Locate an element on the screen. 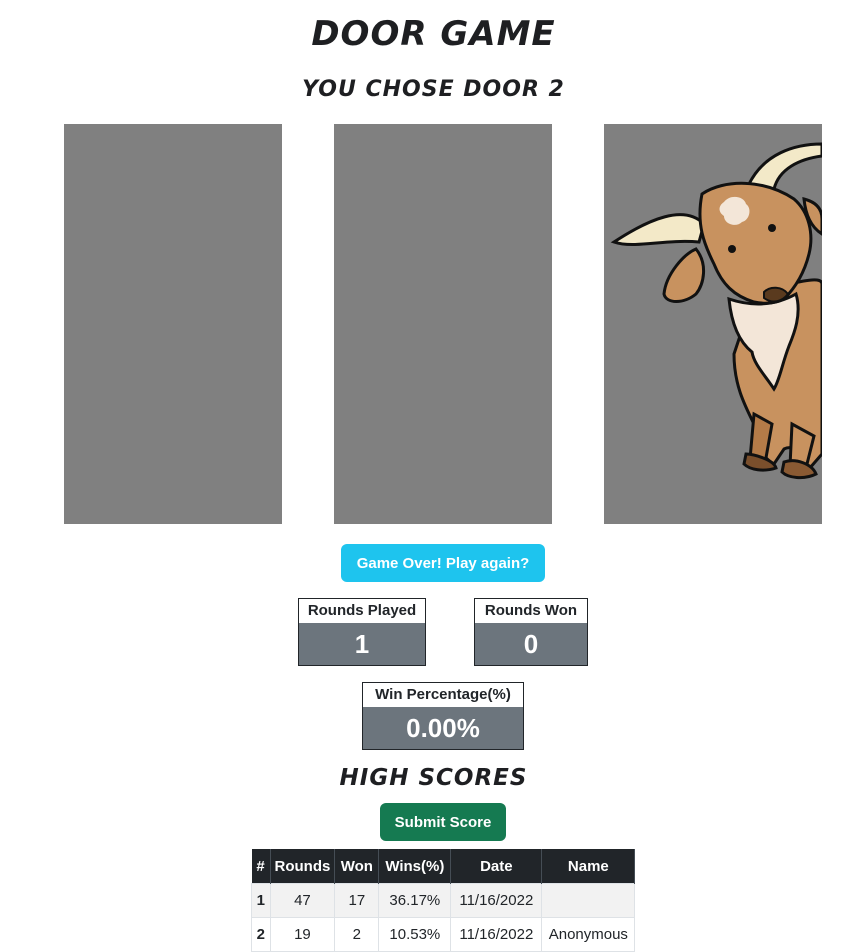 This screenshot has width=867, height=952. submit-score-button: Submit Score is located at coordinates (443, 822).